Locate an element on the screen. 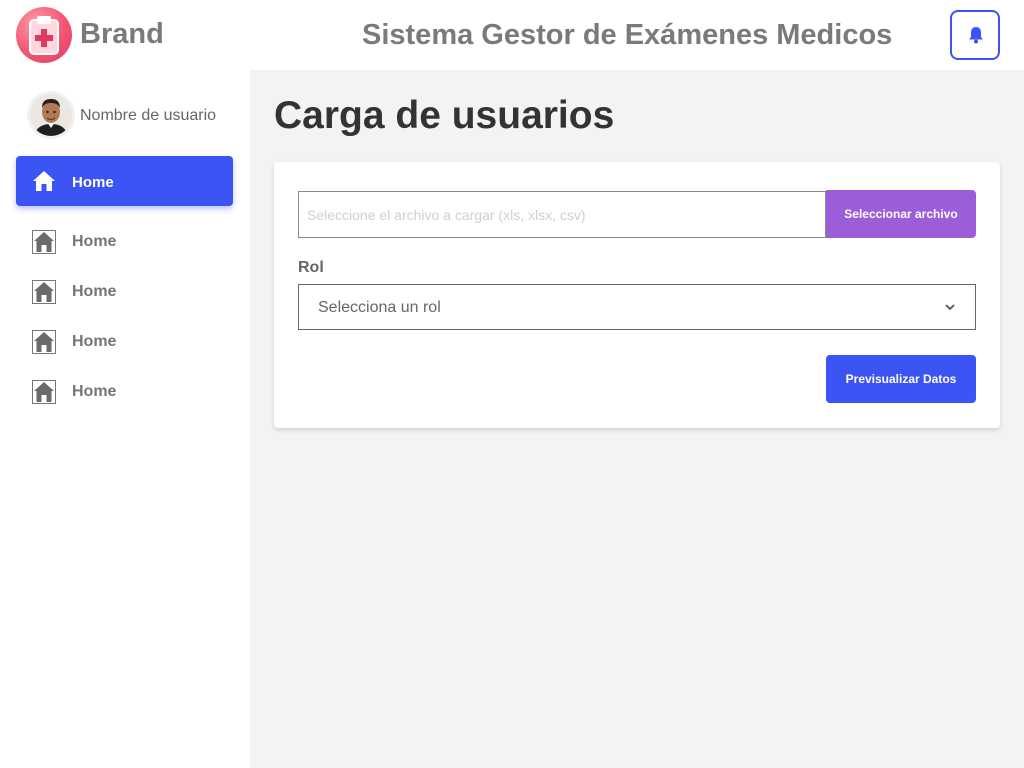  user-profile: Nombre de usuario is located at coordinates (135, 116).